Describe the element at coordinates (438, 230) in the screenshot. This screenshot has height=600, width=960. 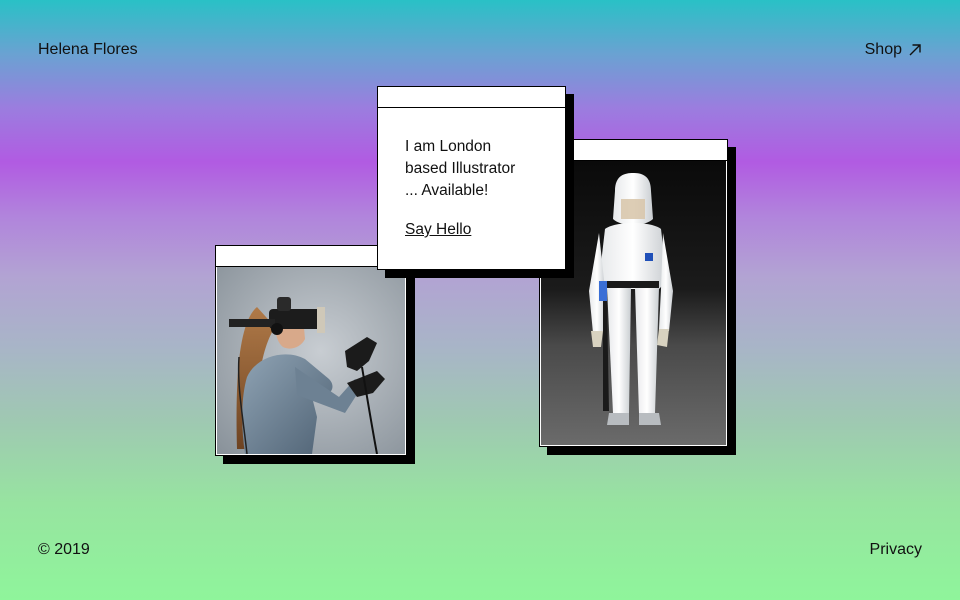
I see `say-hello-link: Say Hello` at that location.